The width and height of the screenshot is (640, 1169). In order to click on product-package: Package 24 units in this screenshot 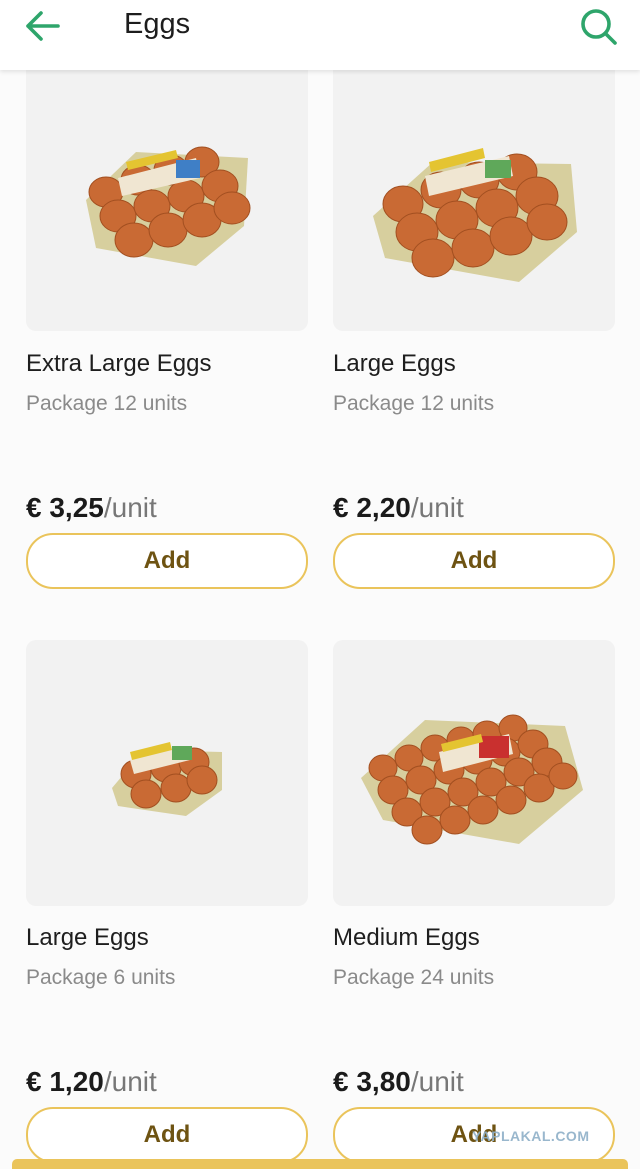, I will do `click(414, 977)`.